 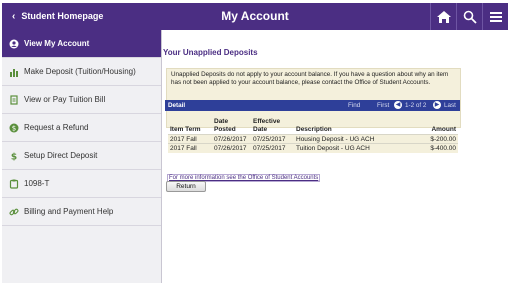 What do you see at coordinates (61, 155) in the screenshot?
I see `sidebar-item-label: Setup Direct Deposit` at bounding box center [61, 155].